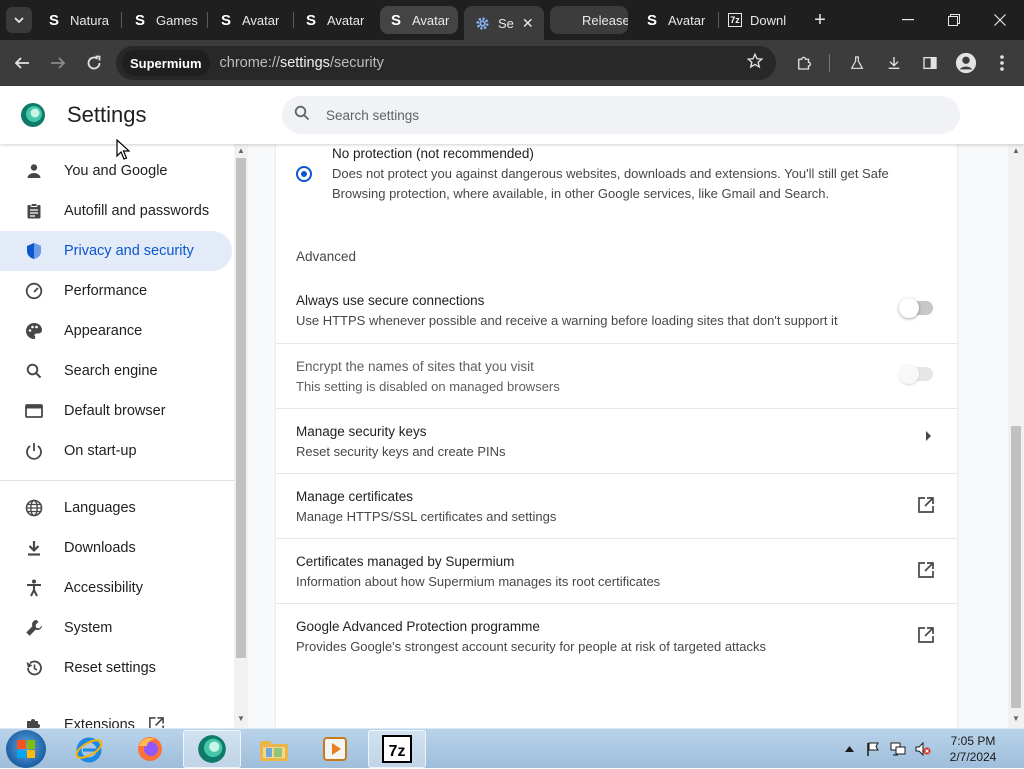 Image resolution: width=1024 pixels, height=769 pixels. I want to click on gear-icon, so click(482, 23).